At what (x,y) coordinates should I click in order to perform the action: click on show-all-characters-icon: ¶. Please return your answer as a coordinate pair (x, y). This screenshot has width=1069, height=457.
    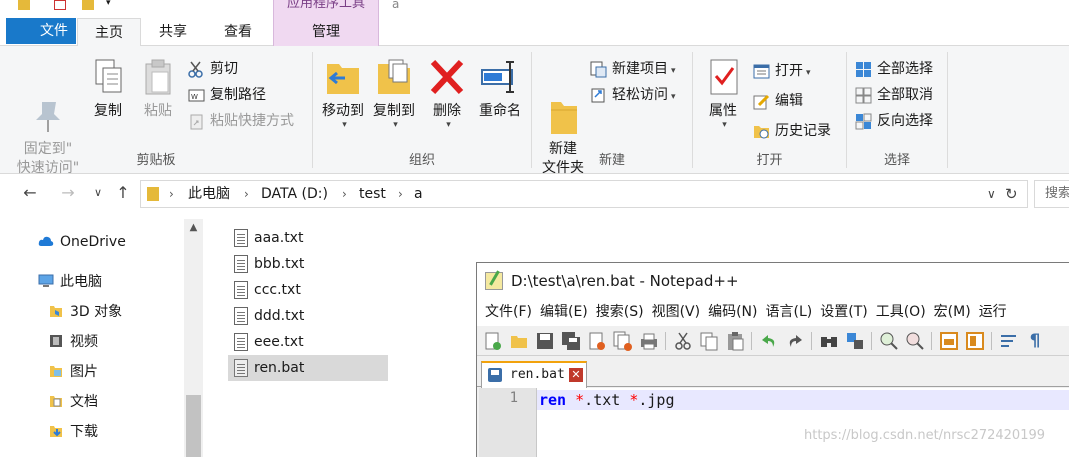
    Looking at the image, I should click on (1035, 341).